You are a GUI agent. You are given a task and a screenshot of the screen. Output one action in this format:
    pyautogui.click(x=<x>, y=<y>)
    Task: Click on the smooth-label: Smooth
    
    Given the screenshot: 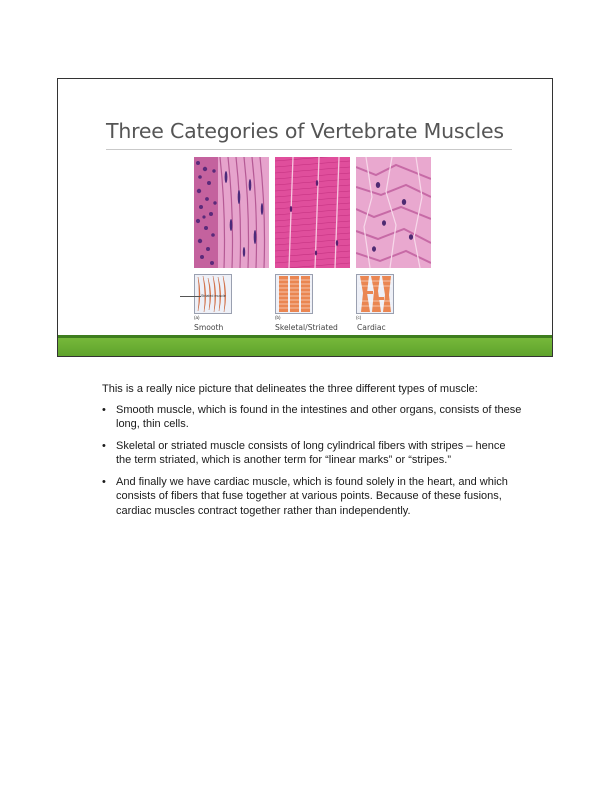 What is the action you would take?
    pyautogui.click(x=209, y=327)
    